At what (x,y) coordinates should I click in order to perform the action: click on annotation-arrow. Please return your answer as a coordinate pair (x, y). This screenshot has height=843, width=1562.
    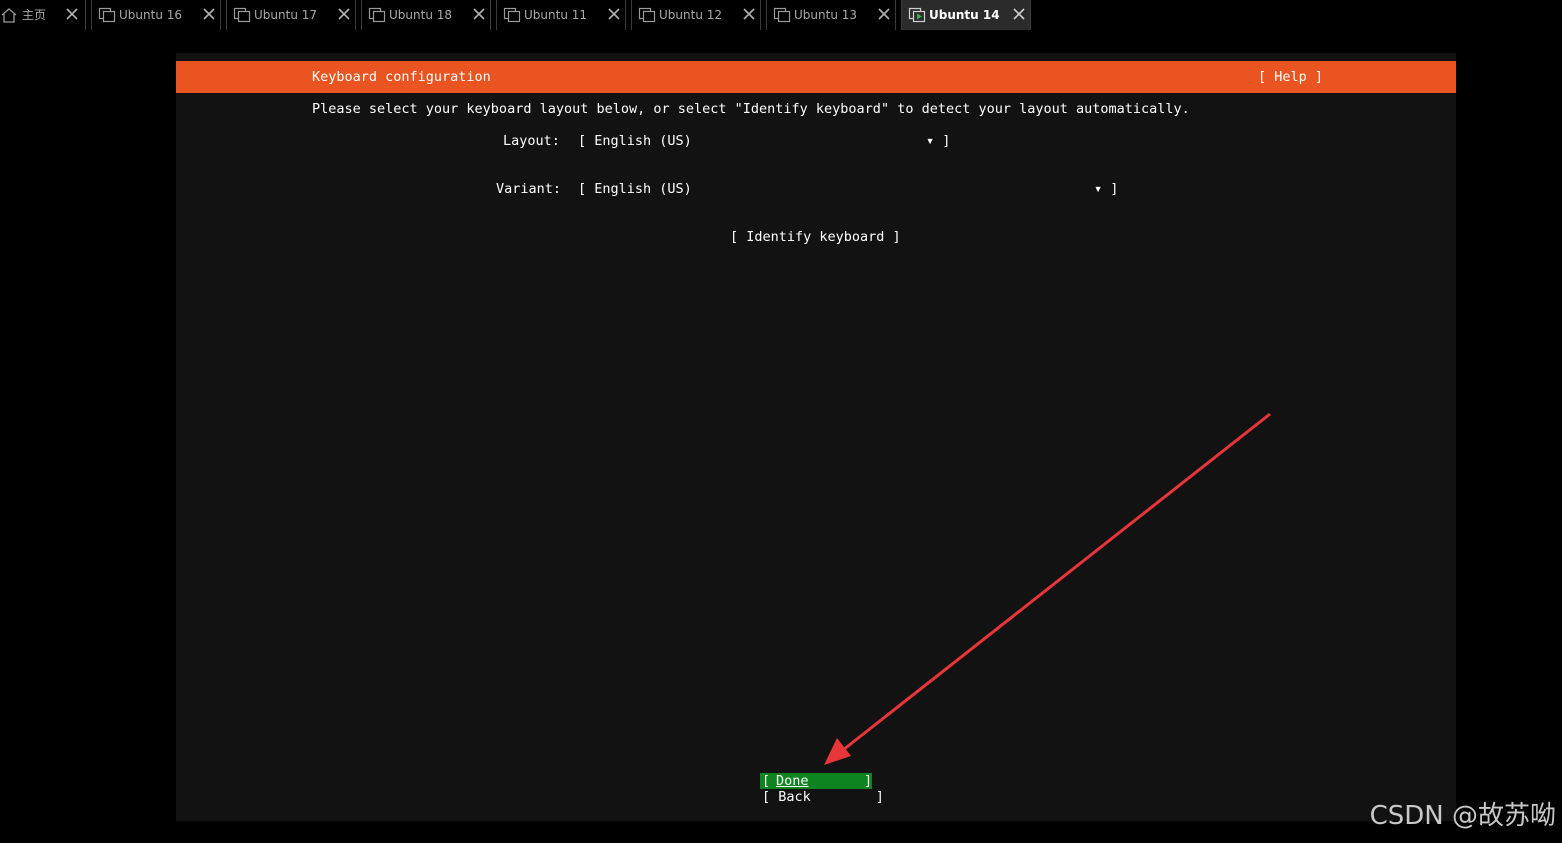
    Looking at the image, I should click on (1047, 588).